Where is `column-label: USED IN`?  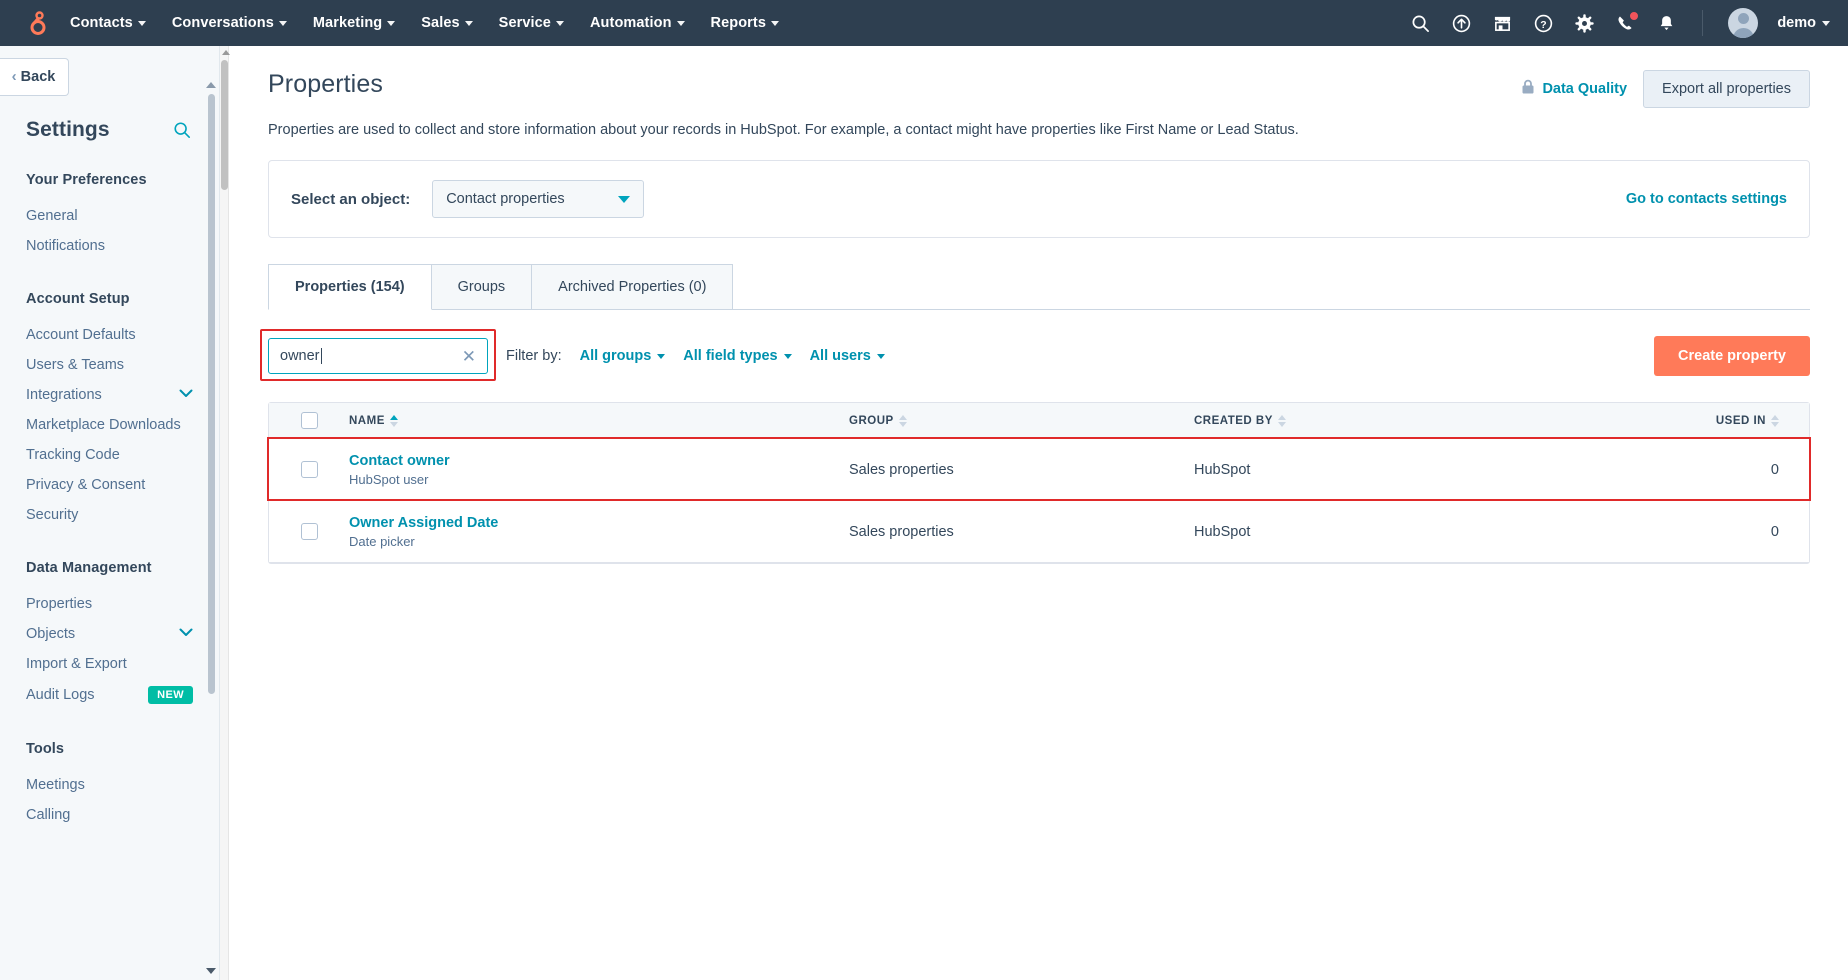
column-label: USED IN is located at coordinates (1740, 420).